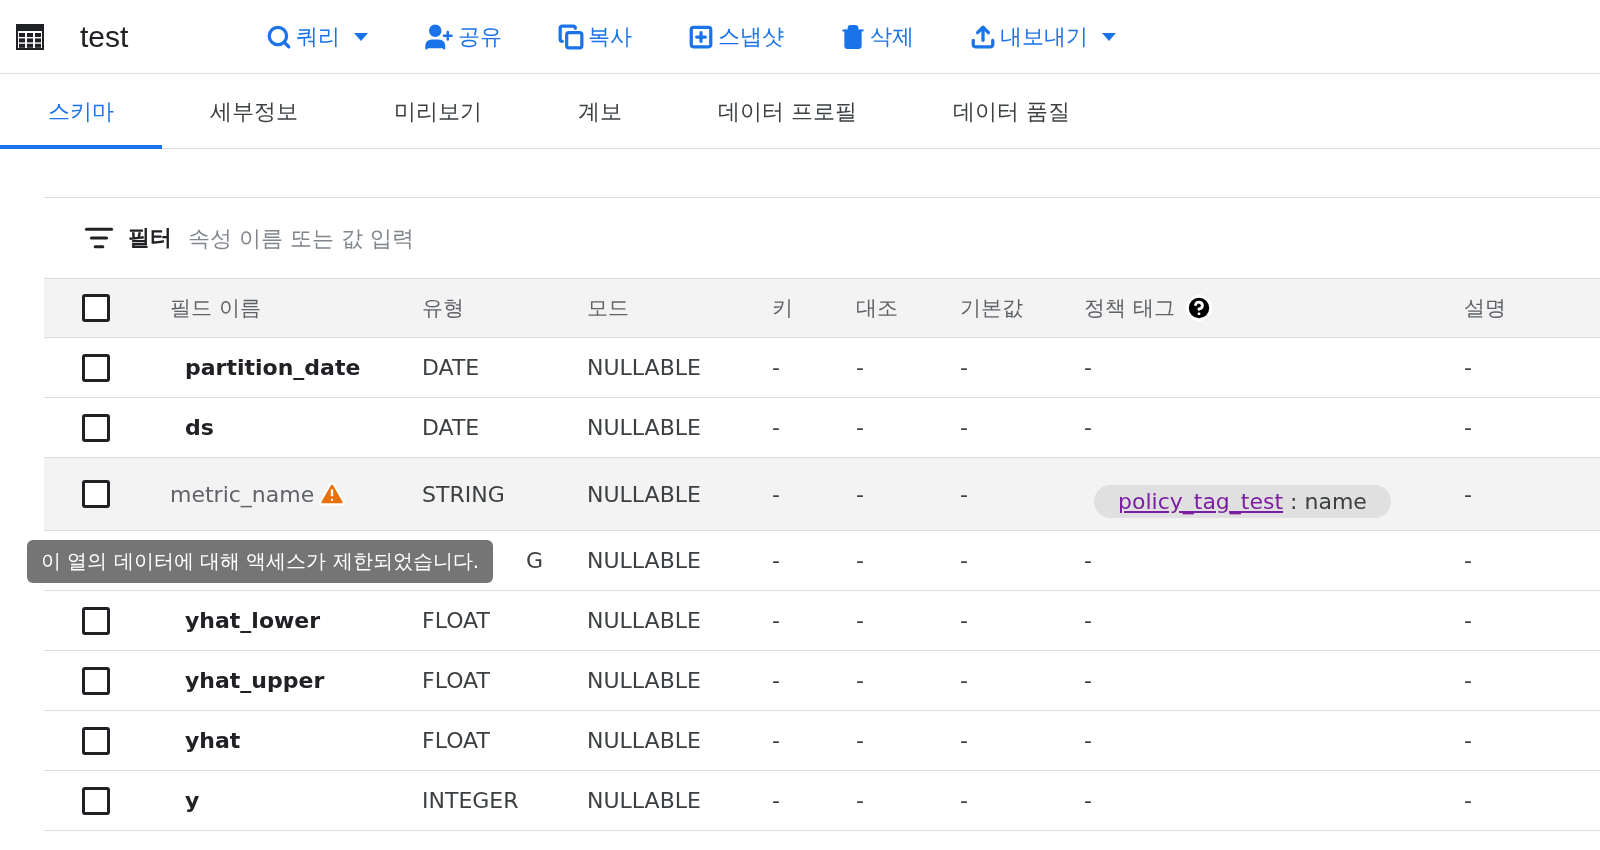  I want to click on column-header: 정책 태그, so click(1129, 308).